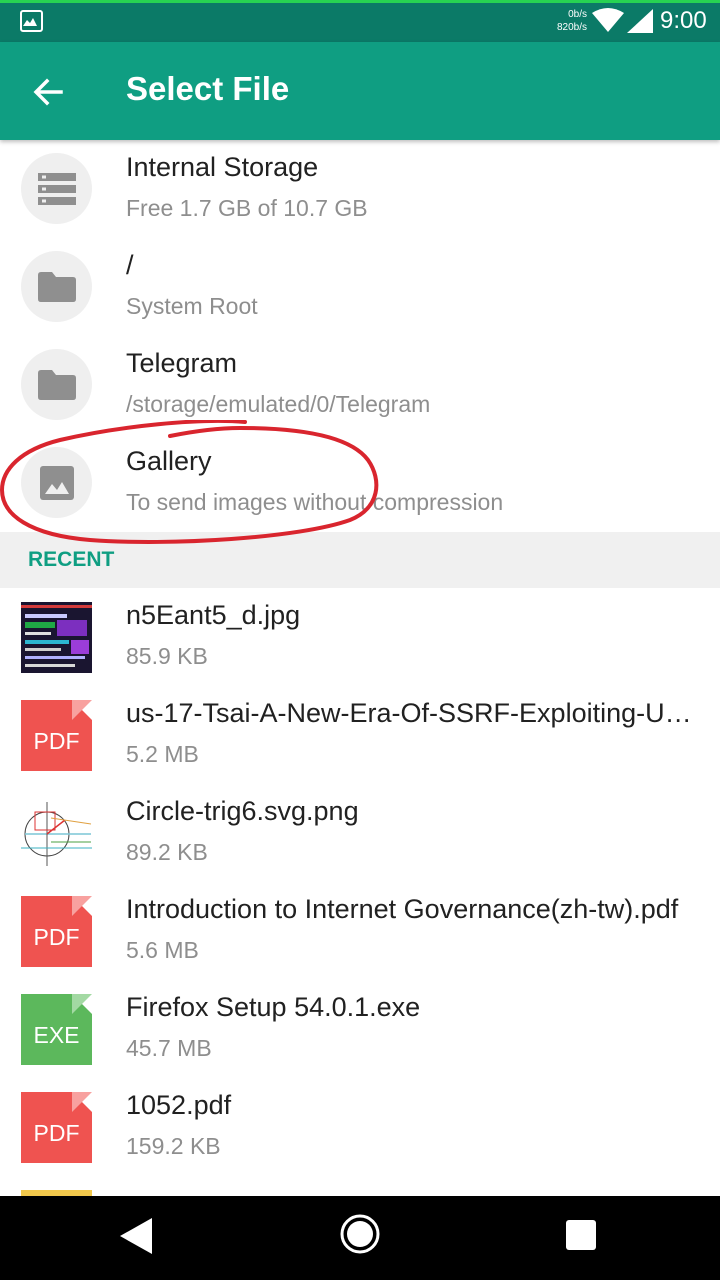 This screenshot has height=1280, width=720. I want to click on recent-section-header: RECENT, so click(360, 560).